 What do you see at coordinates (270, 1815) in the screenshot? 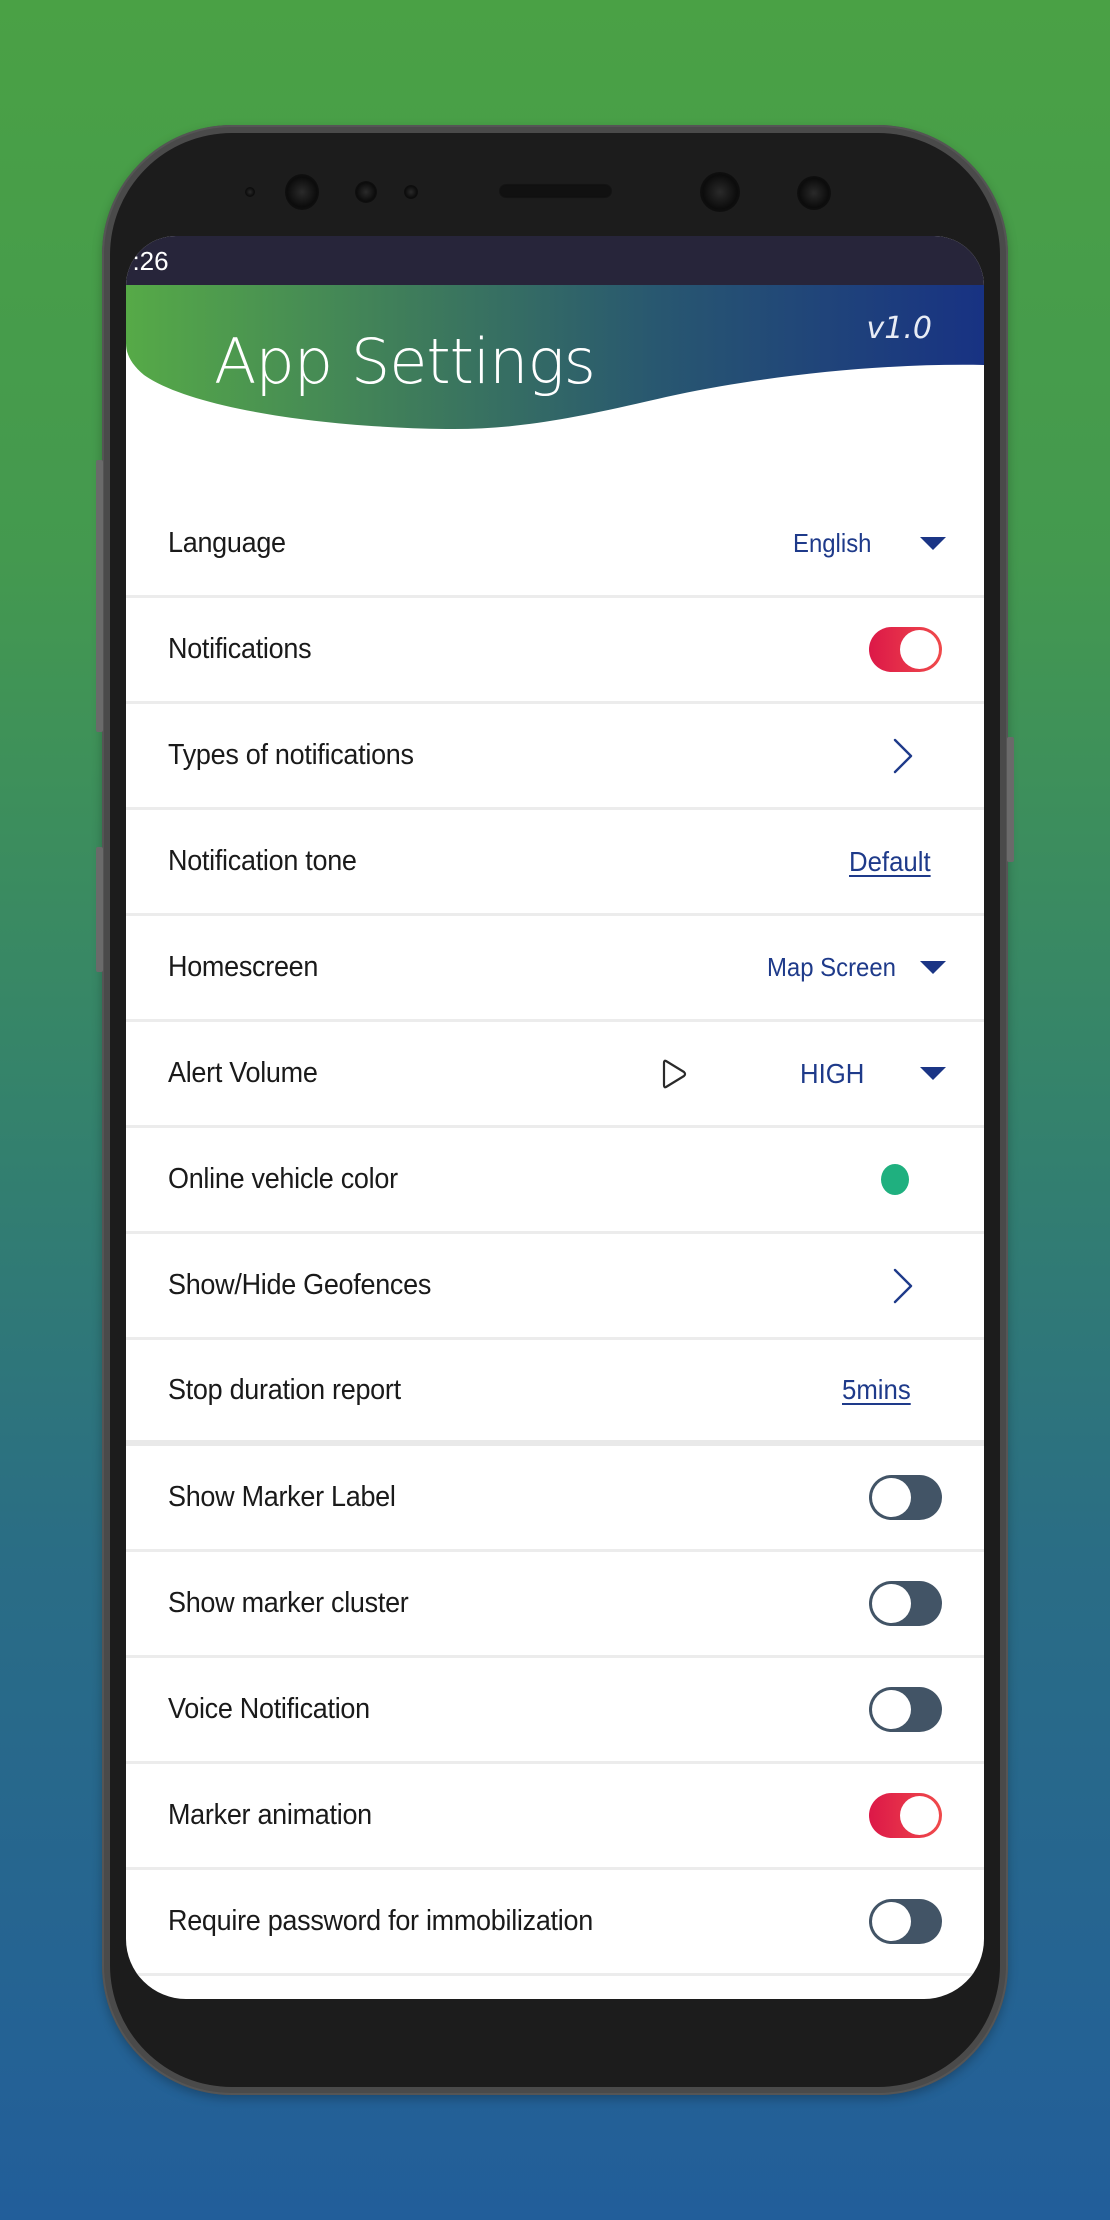
I see `setting-label: Marker animation` at bounding box center [270, 1815].